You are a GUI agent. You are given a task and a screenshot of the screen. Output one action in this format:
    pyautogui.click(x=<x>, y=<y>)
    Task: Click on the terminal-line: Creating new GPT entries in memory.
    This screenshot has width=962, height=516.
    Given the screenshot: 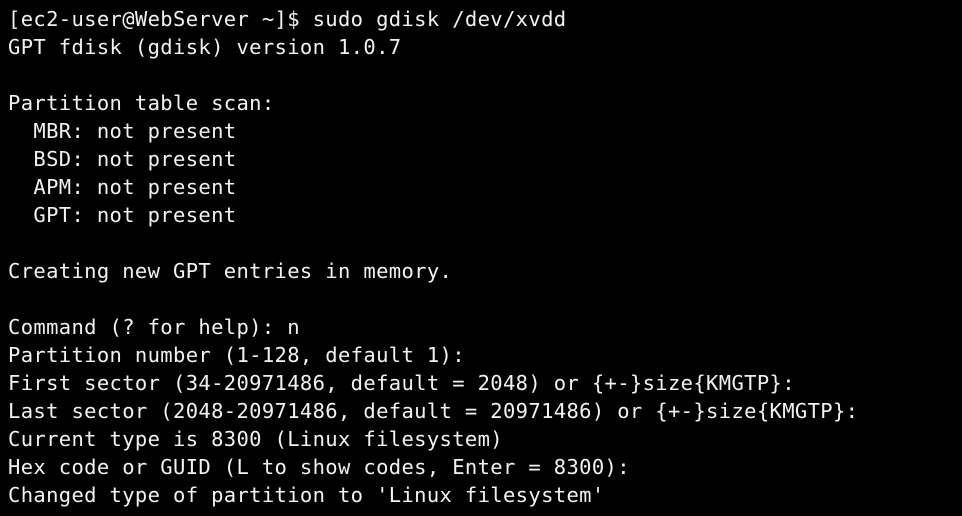 What is the action you would take?
    pyautogui.click(x=230, y=271)
    